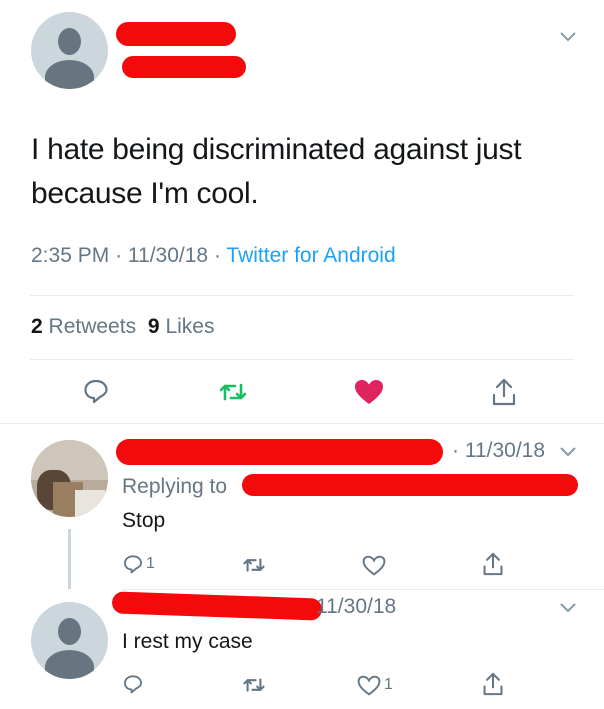 This screenshot has height=709, width=604. I want to click on tweet-text-line2: because I'm cool., so click(145, 193).